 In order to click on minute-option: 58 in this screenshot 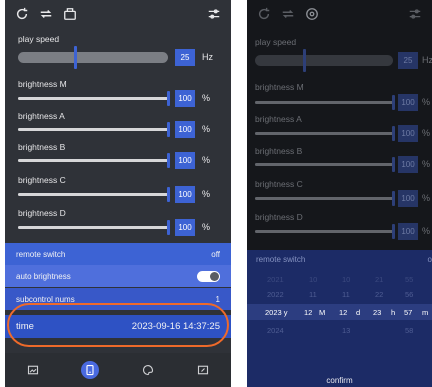, I will do `click(409, 330)`.